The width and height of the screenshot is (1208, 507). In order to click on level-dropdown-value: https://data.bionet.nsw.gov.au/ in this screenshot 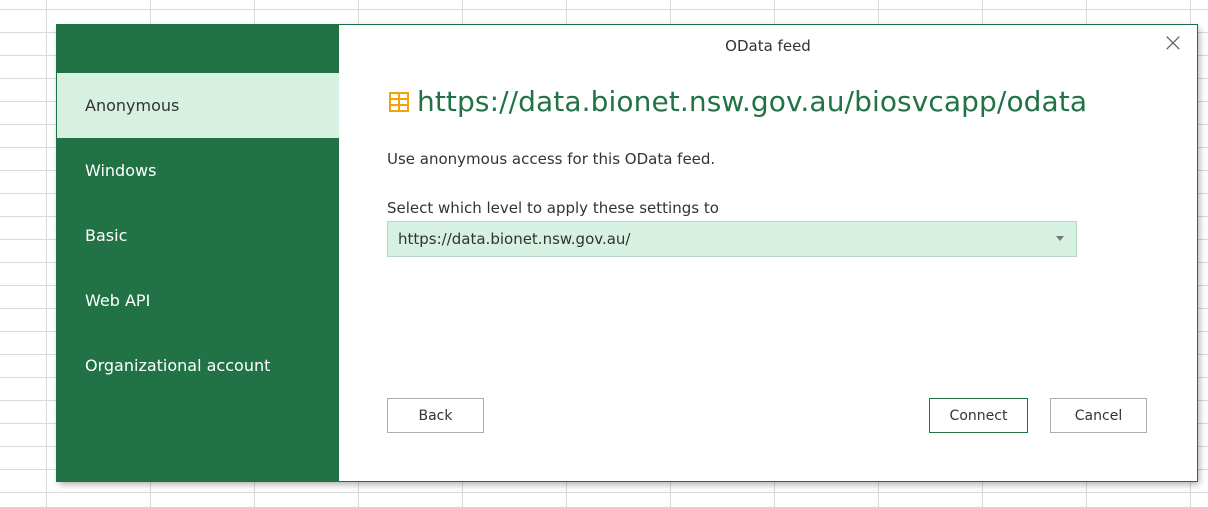, I will do `click(514, 239)`.